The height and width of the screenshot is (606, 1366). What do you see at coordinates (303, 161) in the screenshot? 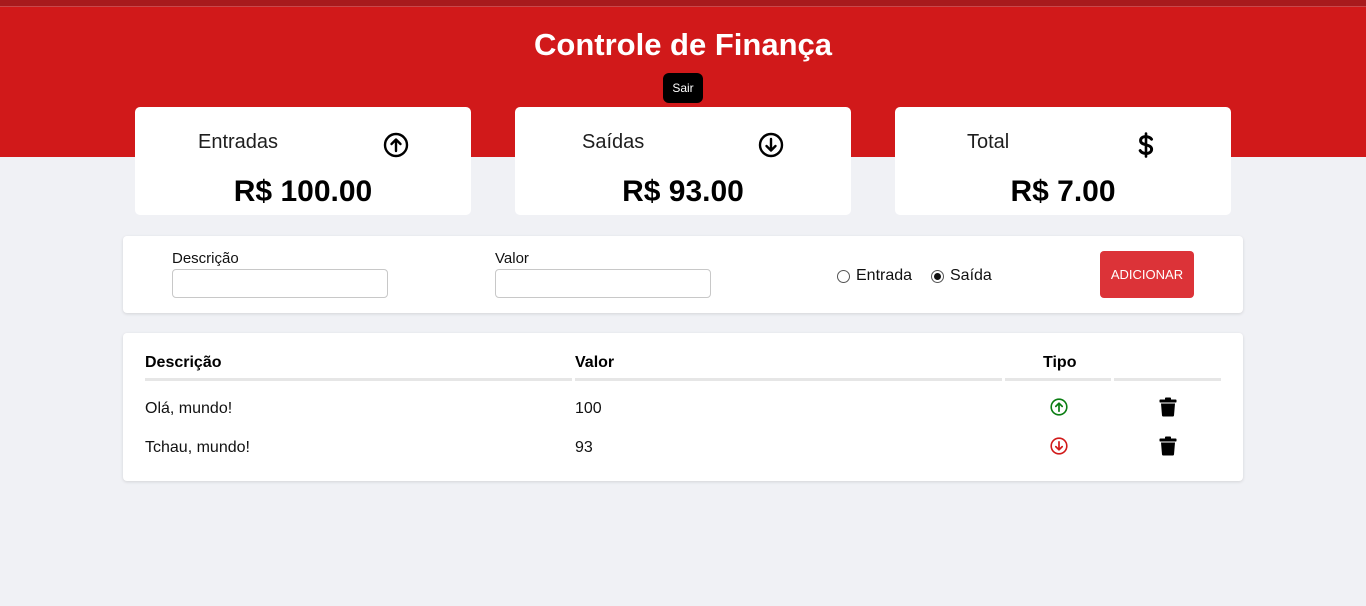
I see `summary-card-entradas: Entradas R$ 100.00` at bounding box center [303, 161].